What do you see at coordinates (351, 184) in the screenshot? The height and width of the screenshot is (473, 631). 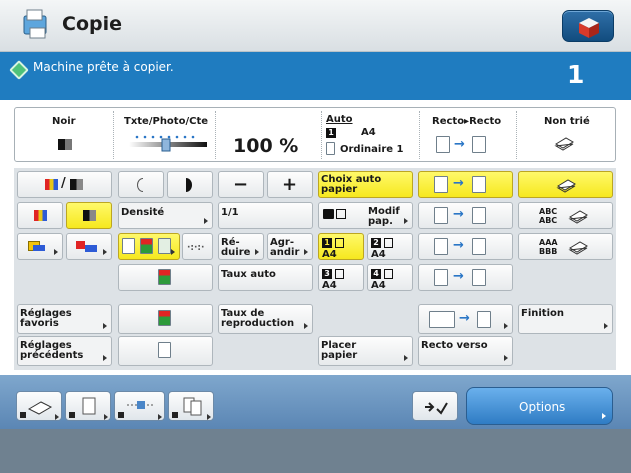 I see `auto-paper-label: Choix auto papier` at bounding box center [351, 184].